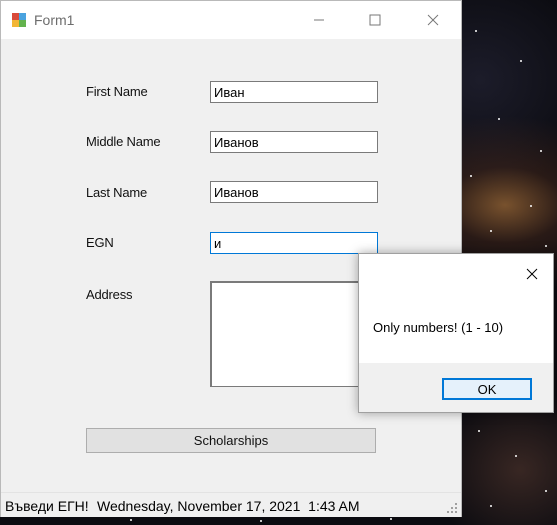  Describe the element at coordinates (47, 506) in the screenshot. I see `status-hint: Въведи ЕГН!` at that location.